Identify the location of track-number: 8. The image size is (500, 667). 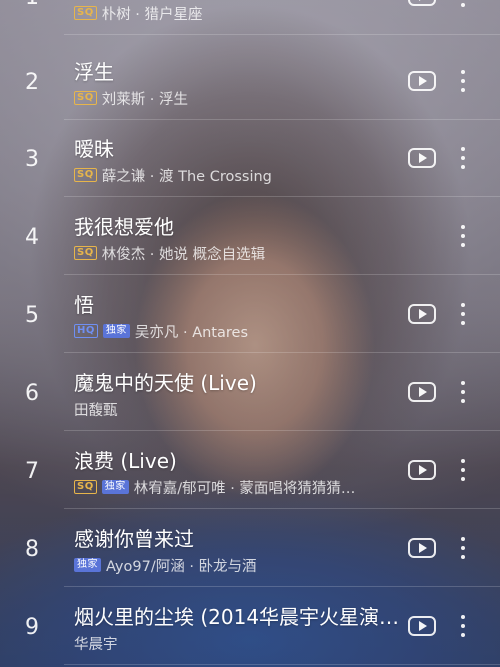
(32, 549).